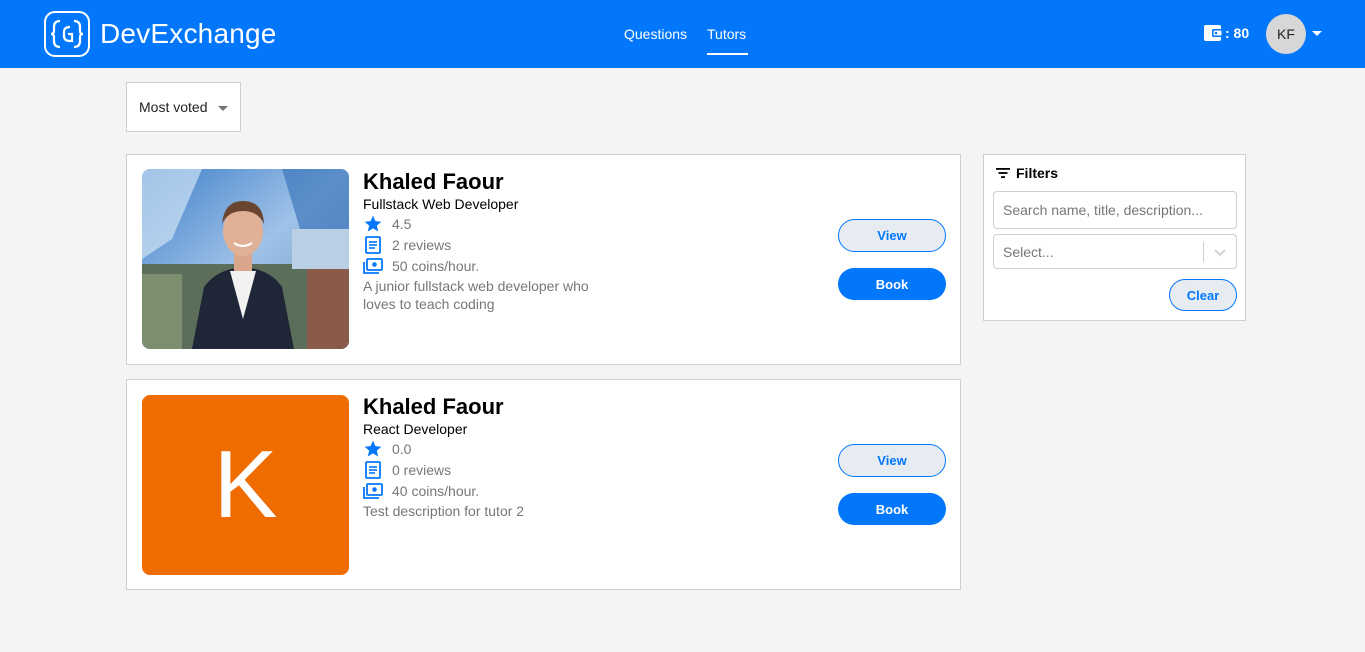 The image size is (1365, 652). What do you see at coordinates (1003, 173) in the screenshot?
I see `filter-icon` at bounding box center [1003, 173].